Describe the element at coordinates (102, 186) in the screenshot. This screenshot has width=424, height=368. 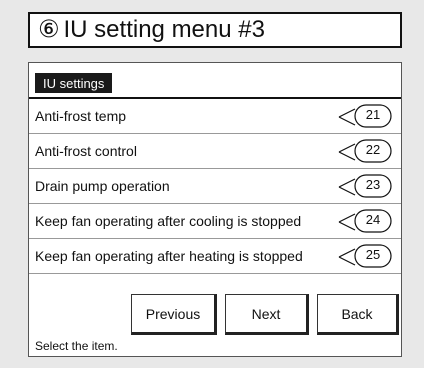
I see `menu-item-label: Drain pump operation` at that location.